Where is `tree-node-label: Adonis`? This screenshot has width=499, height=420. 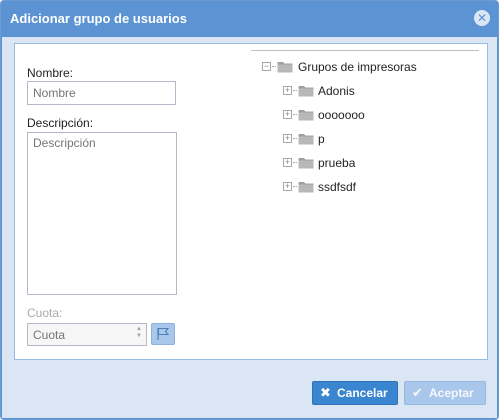 tree-node-label: Adonis is located at coordinates (336, 91).